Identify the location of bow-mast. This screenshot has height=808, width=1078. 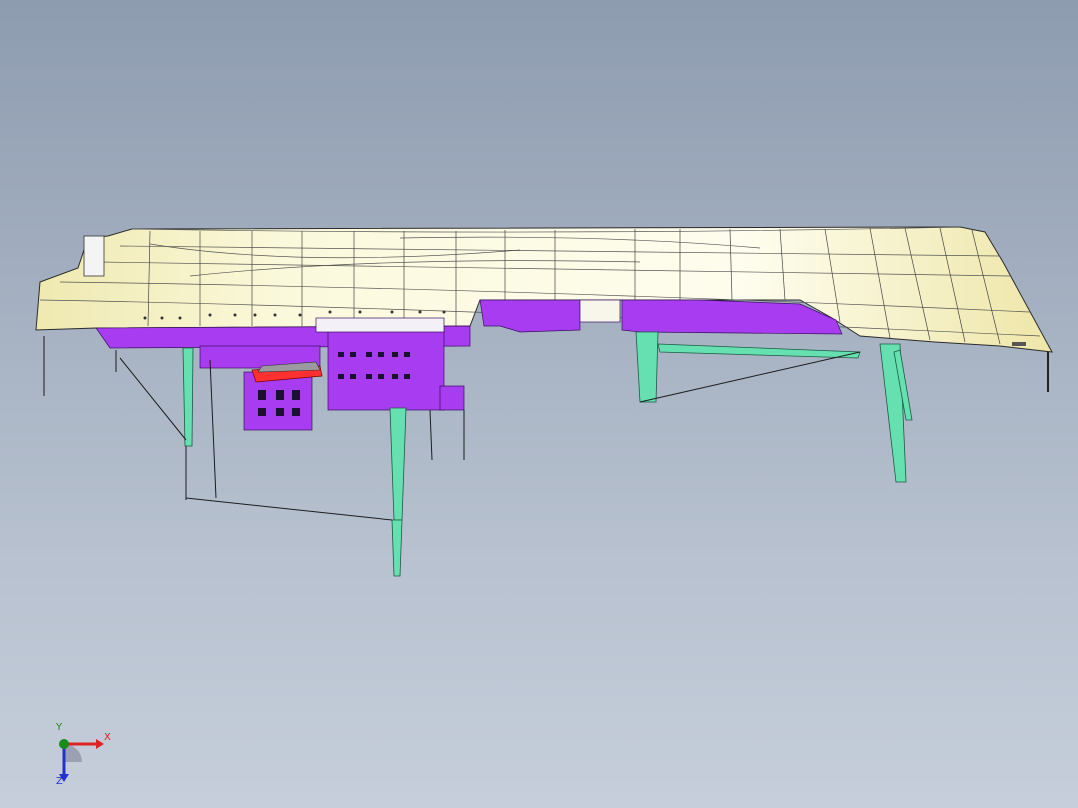
(94, 256).